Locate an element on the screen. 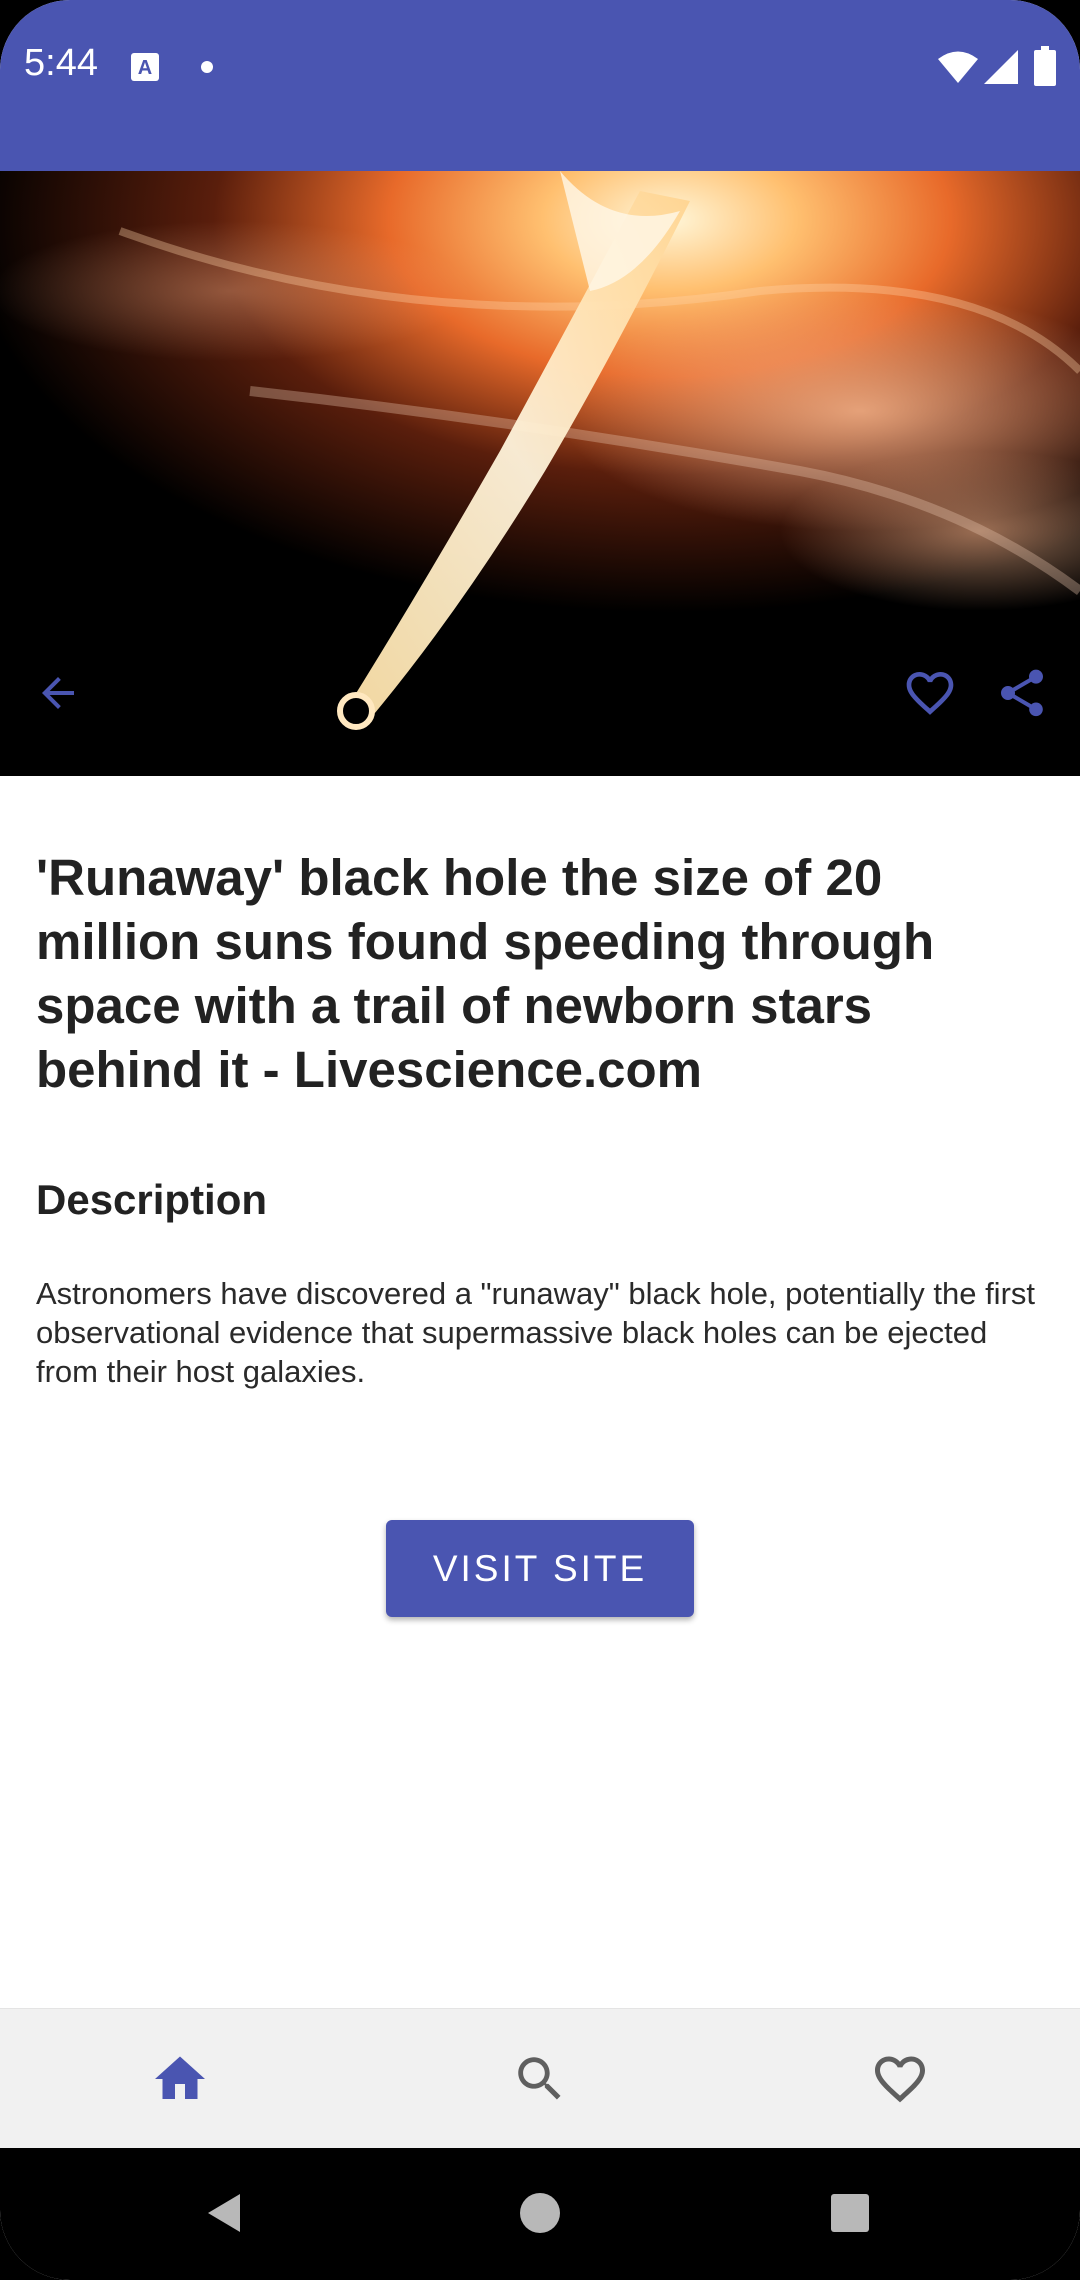 Image resolution: width=1080 pixels, height=2280 pixels. nav-home is located at coordinates (180, 2079).